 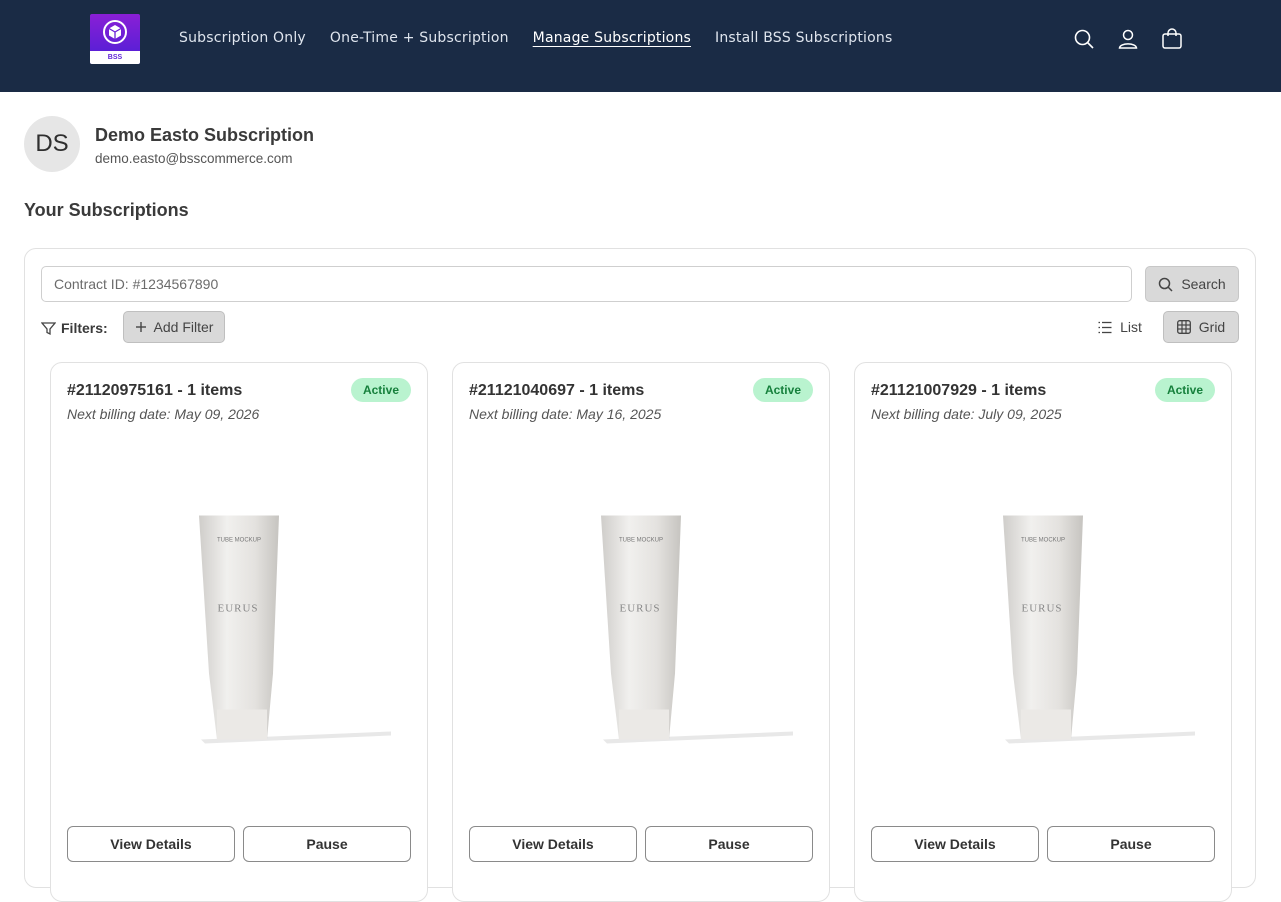 I want to click on add-filter-label: Add Filter, so click(x=183, y=327).